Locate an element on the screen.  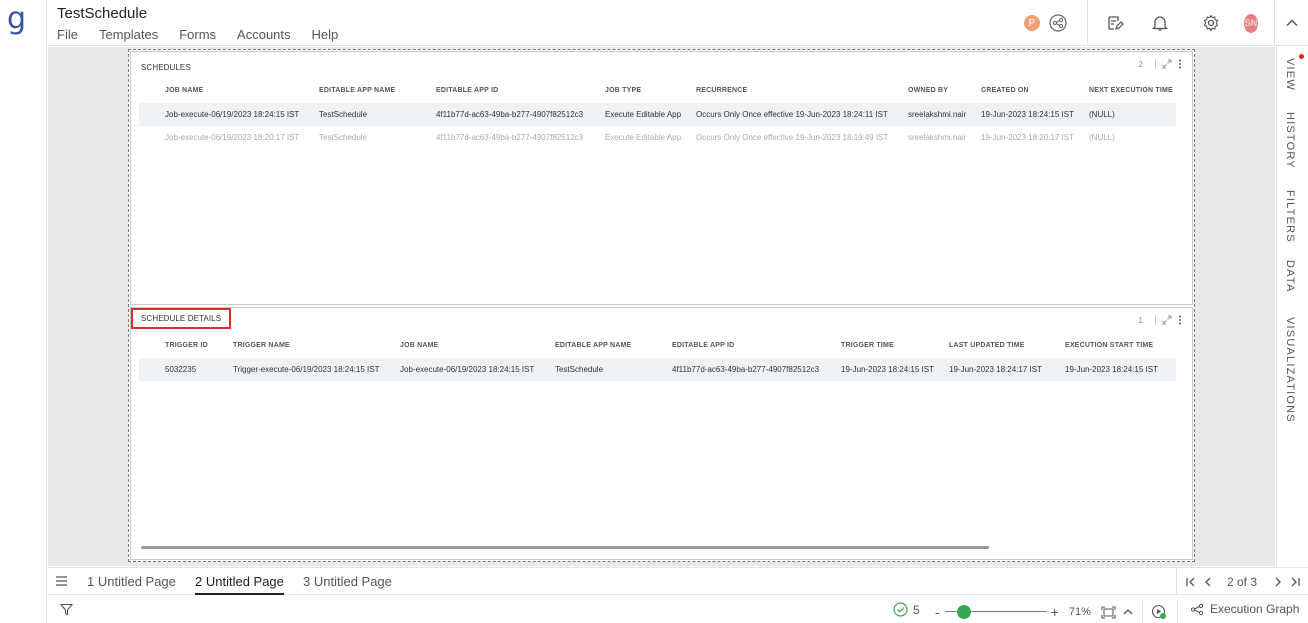
page-indicator: 2 of 3 is located at coordinates (1242, 581).